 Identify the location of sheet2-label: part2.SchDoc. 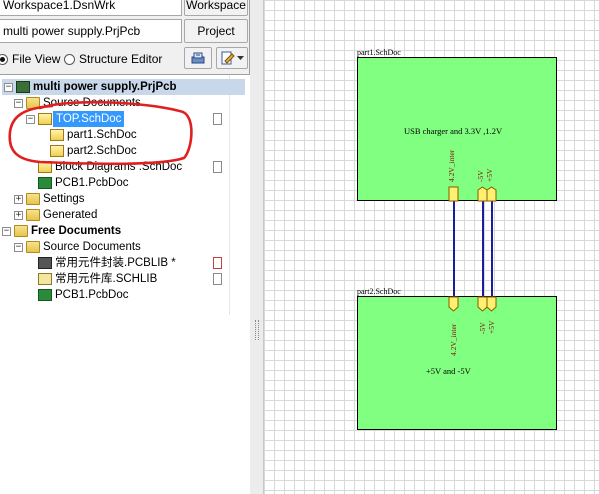
(379, 291).